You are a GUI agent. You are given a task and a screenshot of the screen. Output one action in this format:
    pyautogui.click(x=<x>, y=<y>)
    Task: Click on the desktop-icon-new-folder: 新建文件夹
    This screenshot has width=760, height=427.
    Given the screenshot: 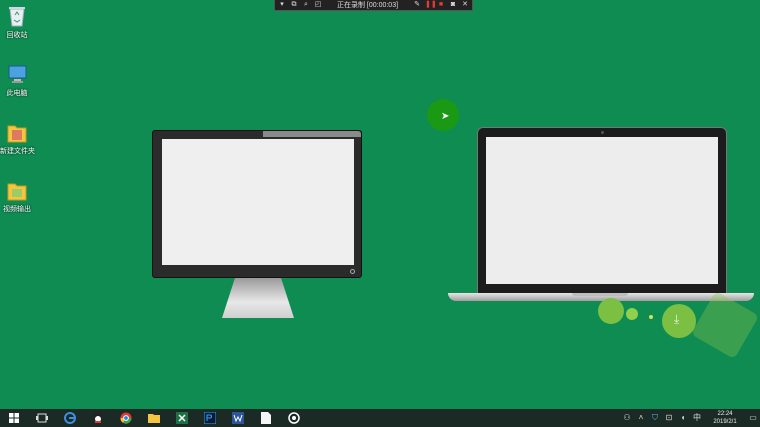 What is the action you would take?
    pyautogui.click(x=17, y=138)
    